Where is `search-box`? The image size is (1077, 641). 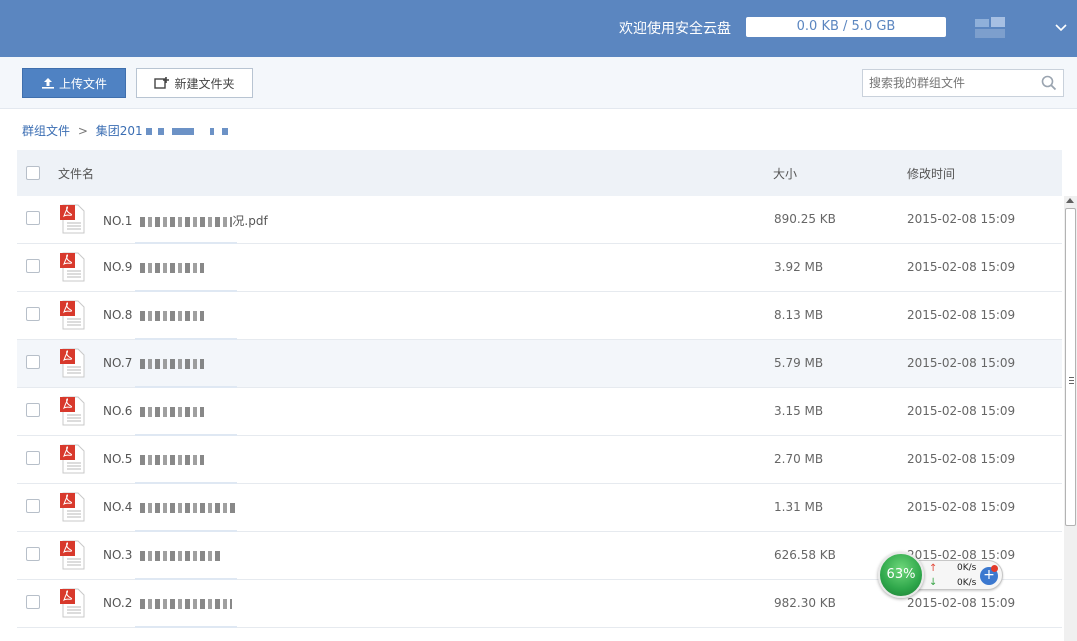 search-box is located at coordinates (963, 83).